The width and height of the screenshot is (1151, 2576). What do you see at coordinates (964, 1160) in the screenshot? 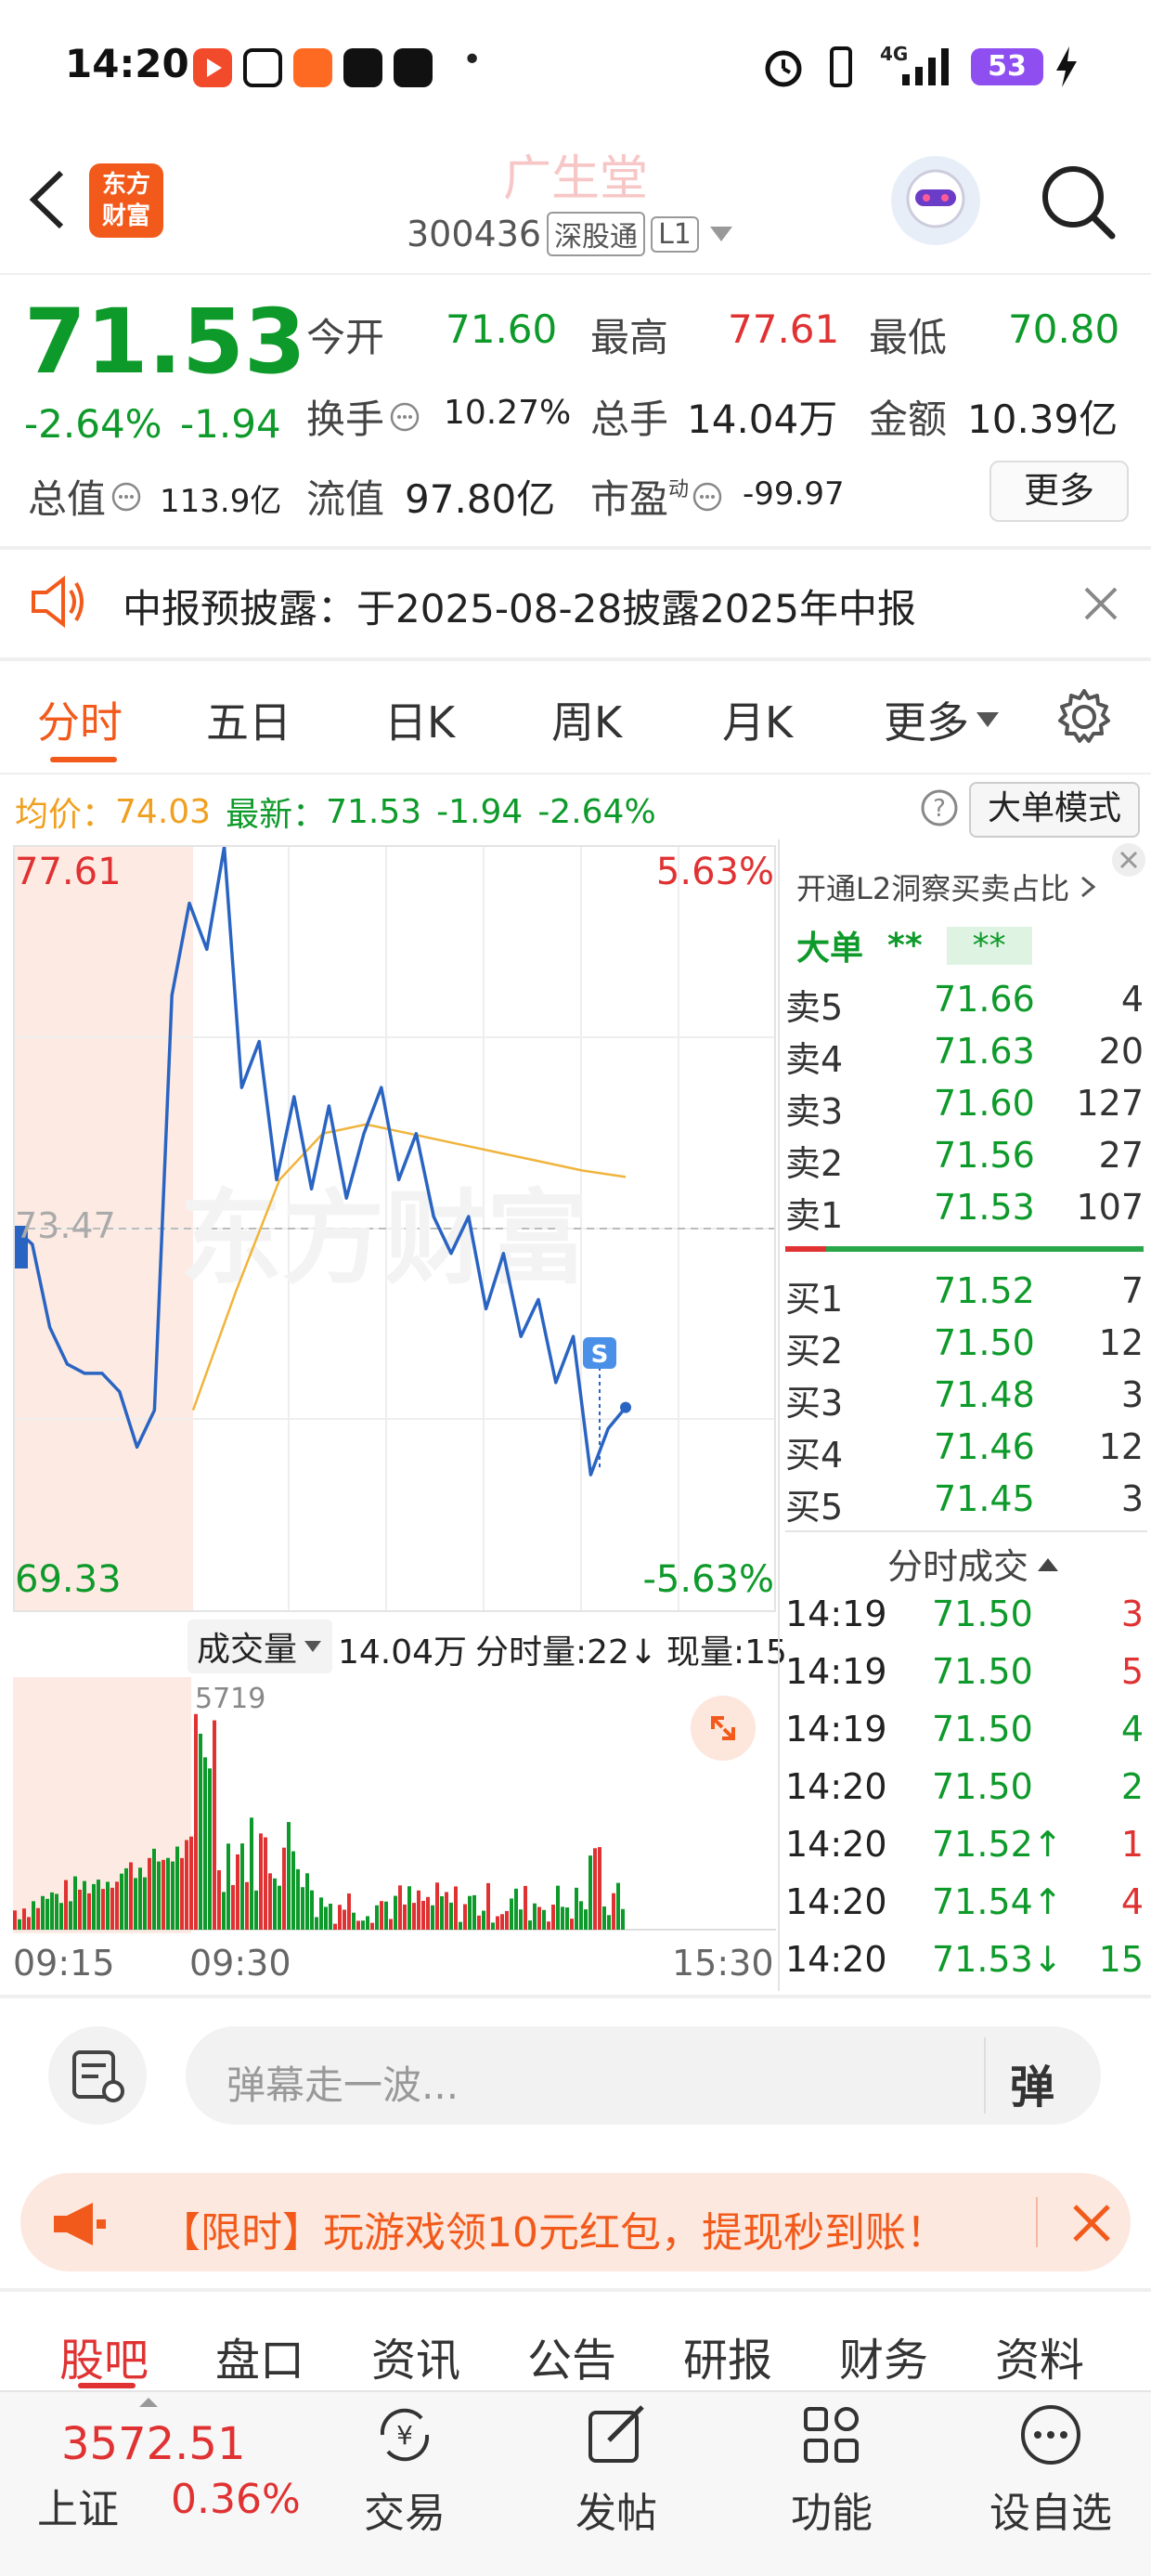
I see `ask-row: 卖2 71.56 27` at bounding box center [964, 1160].